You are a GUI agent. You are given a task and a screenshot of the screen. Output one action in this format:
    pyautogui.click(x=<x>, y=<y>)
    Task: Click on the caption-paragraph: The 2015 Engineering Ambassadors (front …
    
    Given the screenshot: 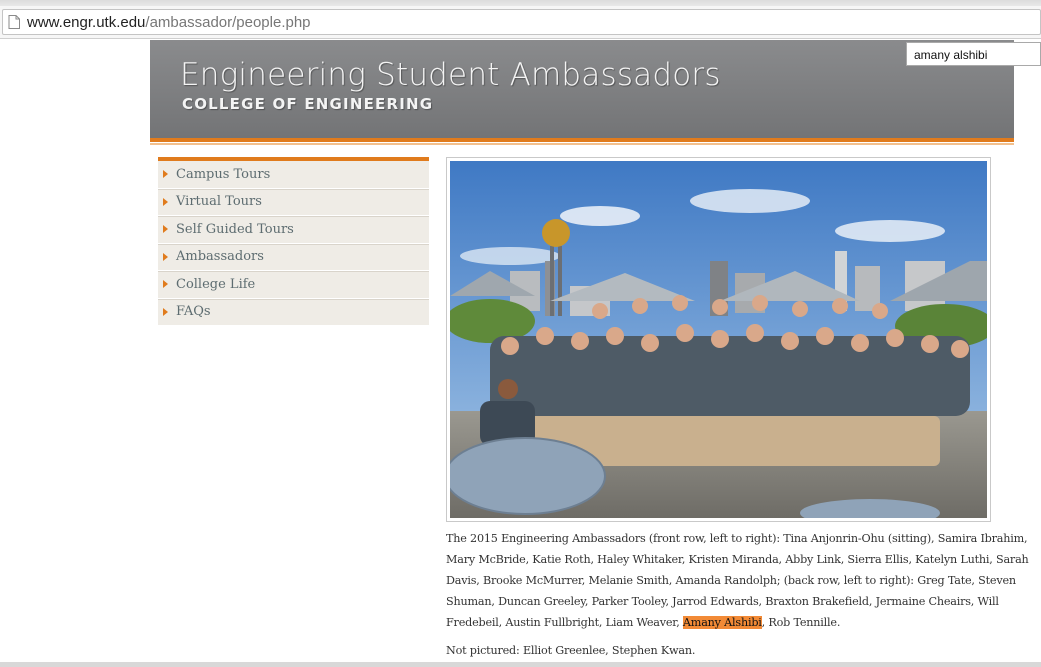 What is the action you would take?
    pyautogui.click(x=737, y=580)
    